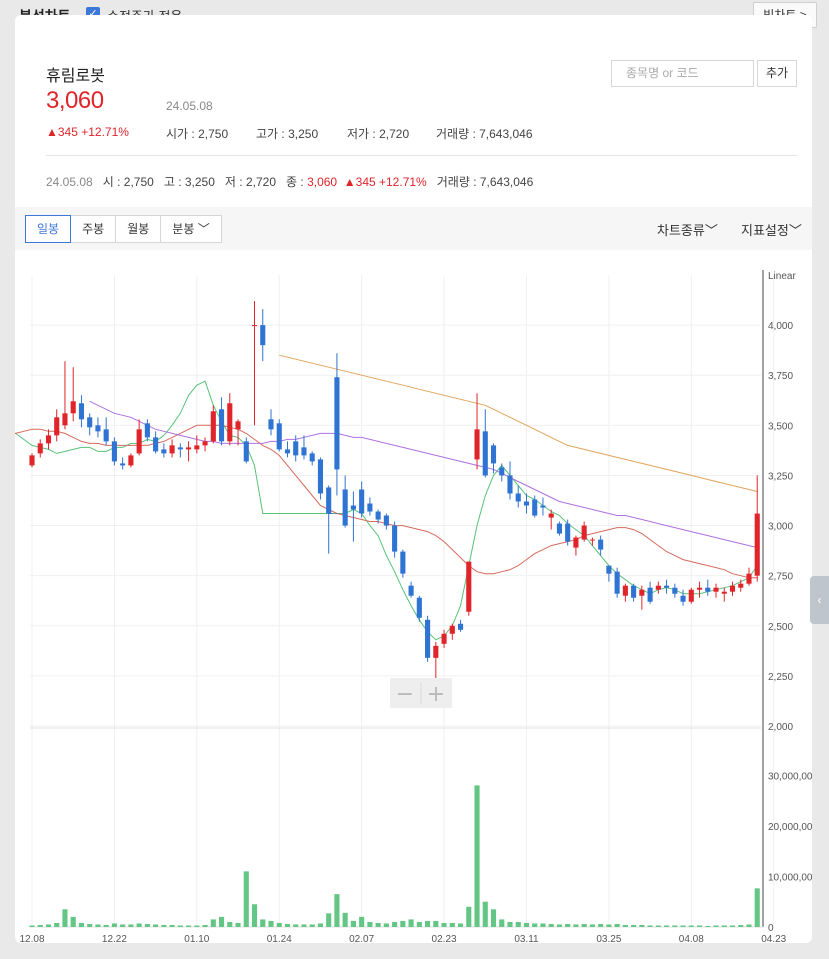  What do you see at coordinates (436, 694) in the screenshot?
I see `plus-icon: +` at bounding box center [436, 694].